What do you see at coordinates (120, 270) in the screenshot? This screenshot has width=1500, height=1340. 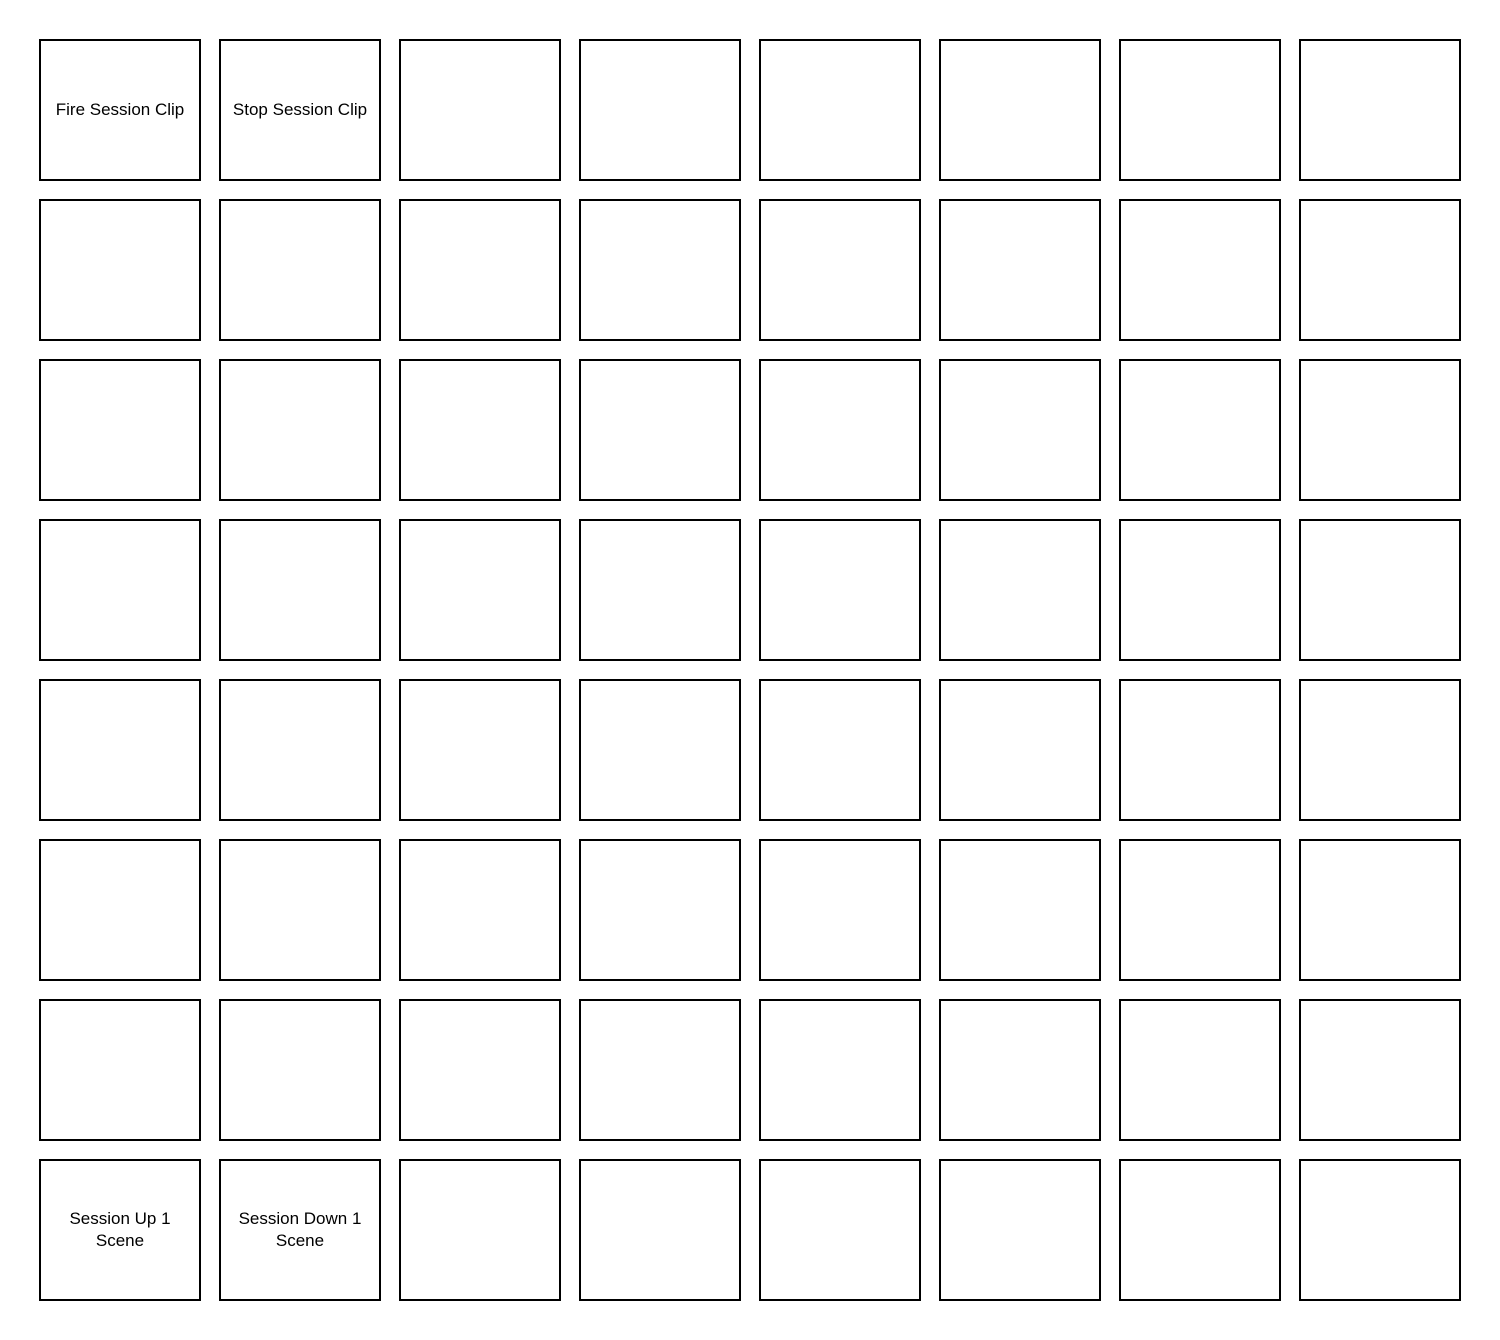 I see `pad-r2-c1` at bounding box center [120, 270].